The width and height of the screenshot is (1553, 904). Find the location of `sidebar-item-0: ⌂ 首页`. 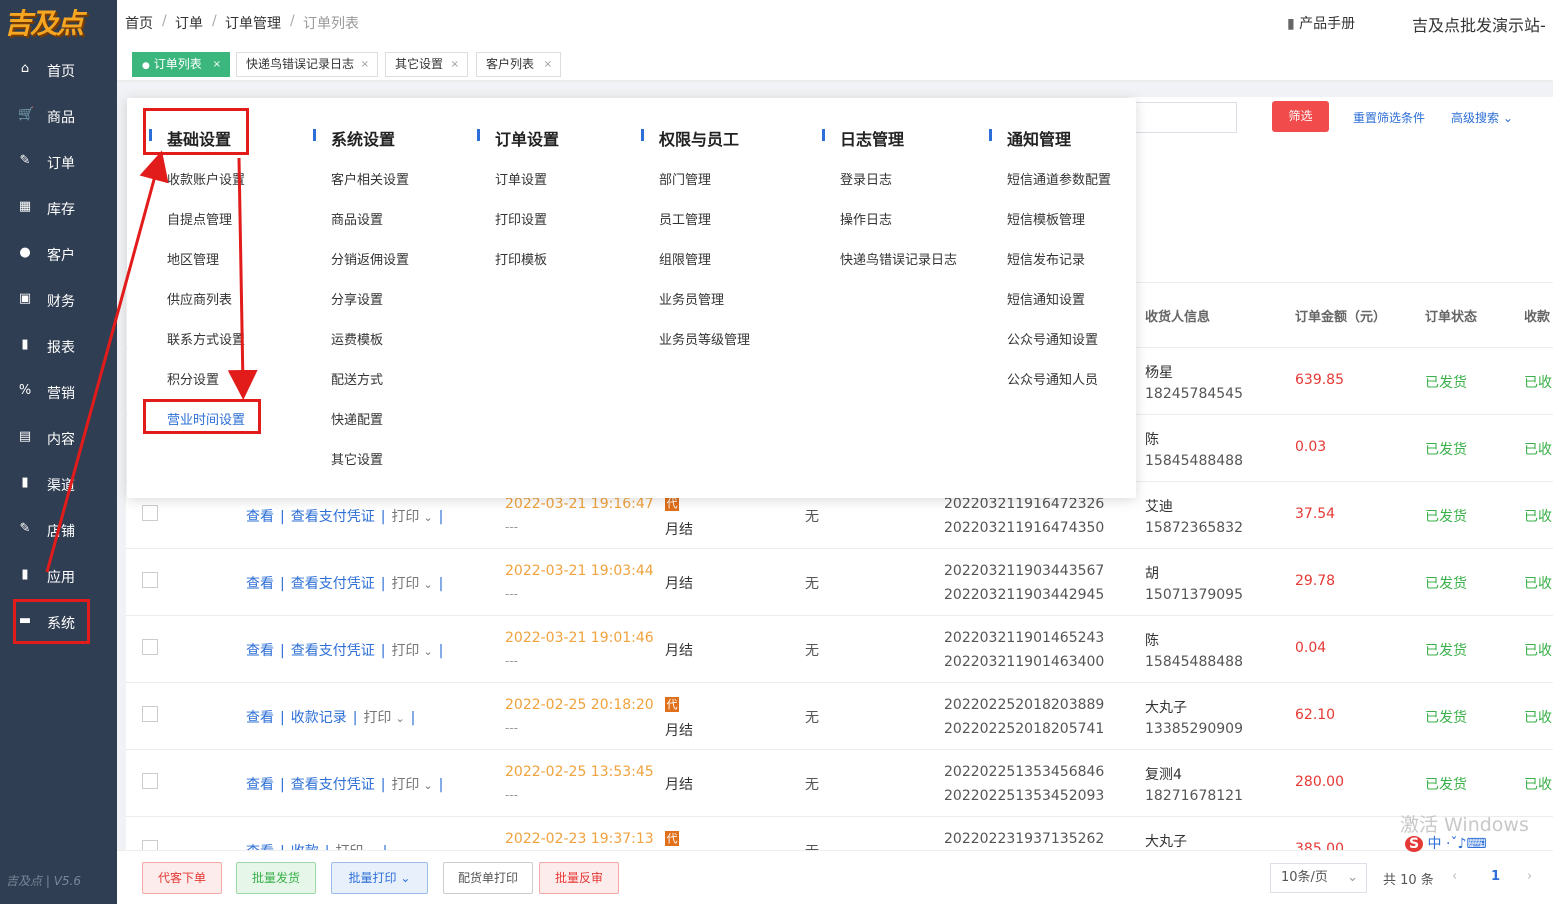

sidebar-item-0: ⌂ 首页 is located at coordinates (58, 71).